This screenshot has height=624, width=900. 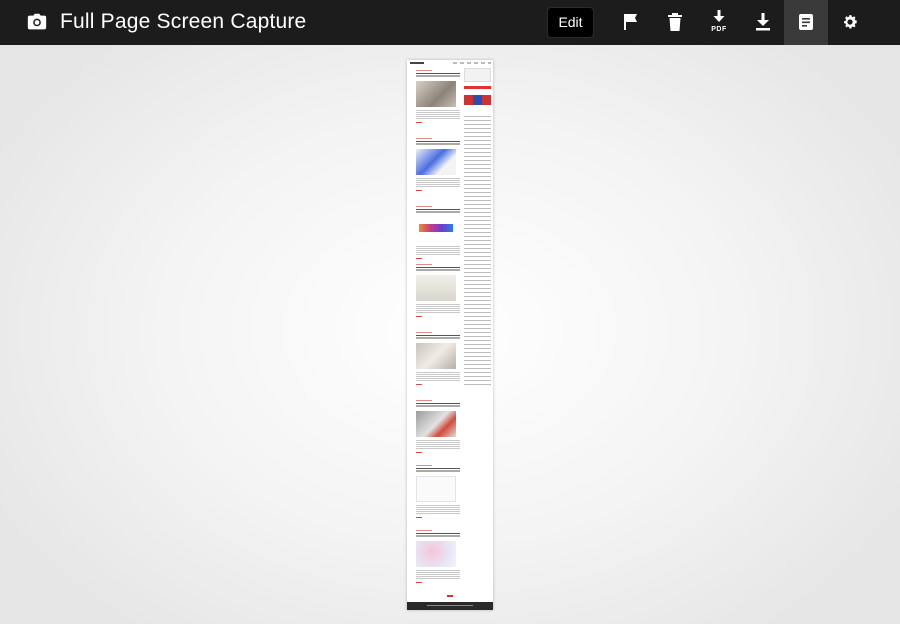 I want to click on capture-sidebar-list, so click(x=477, y=251).